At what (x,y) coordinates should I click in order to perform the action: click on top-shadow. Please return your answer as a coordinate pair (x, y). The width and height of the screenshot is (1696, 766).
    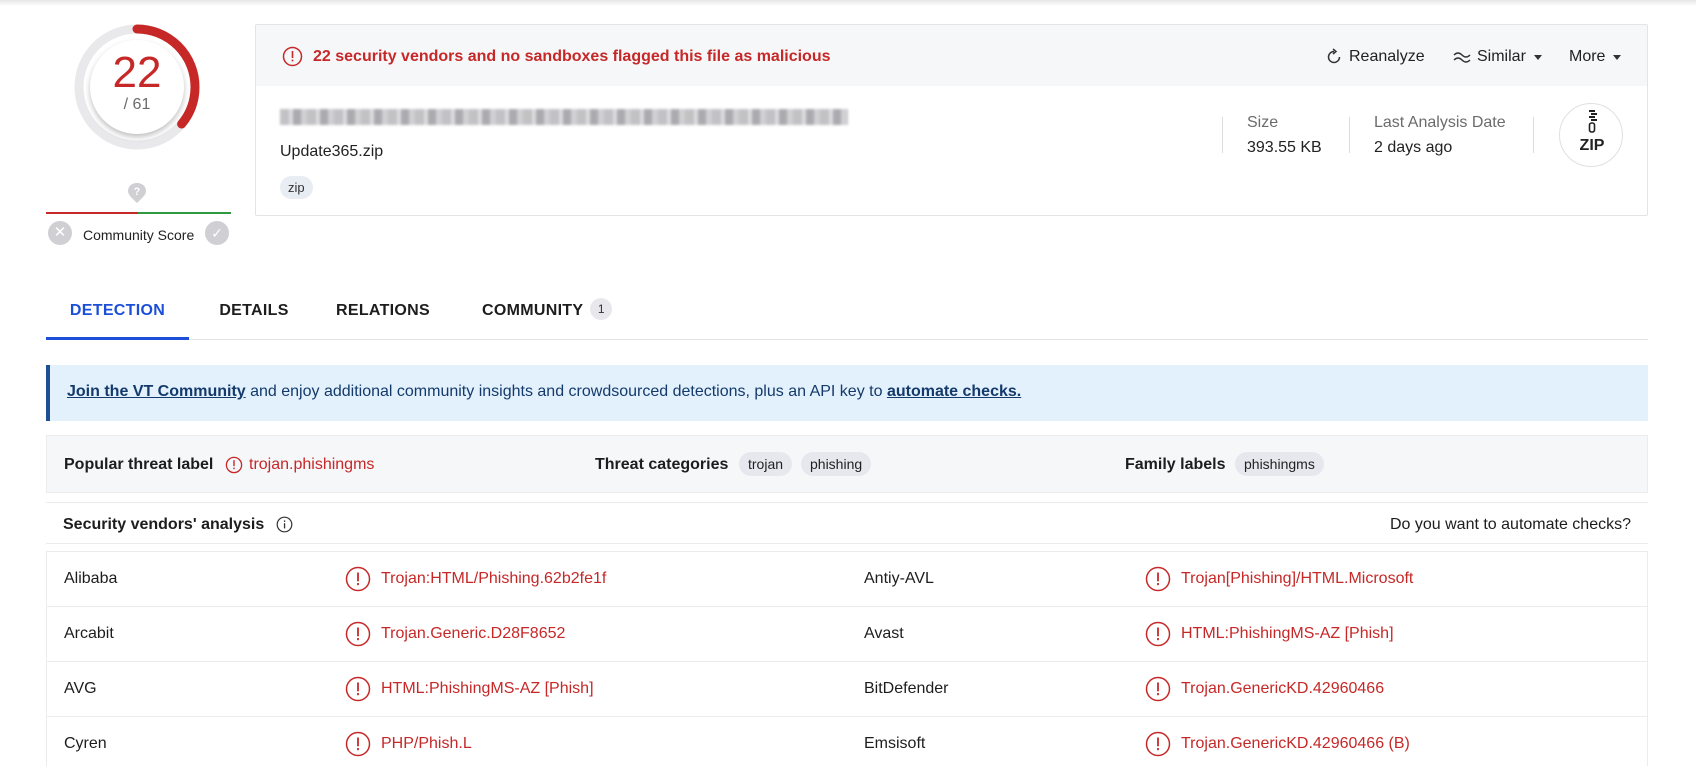
    Looking at the image, I should click on (848, 3).